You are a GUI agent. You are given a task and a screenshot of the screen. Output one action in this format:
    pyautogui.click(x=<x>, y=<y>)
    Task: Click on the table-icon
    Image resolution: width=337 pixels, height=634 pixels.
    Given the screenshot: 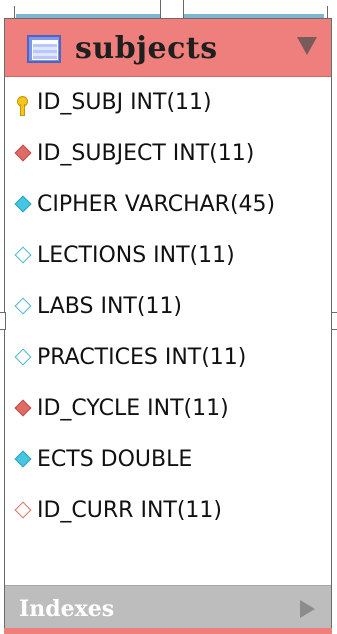 What is the action you would take?
    pyautogui.click(x=44, y=49)
    